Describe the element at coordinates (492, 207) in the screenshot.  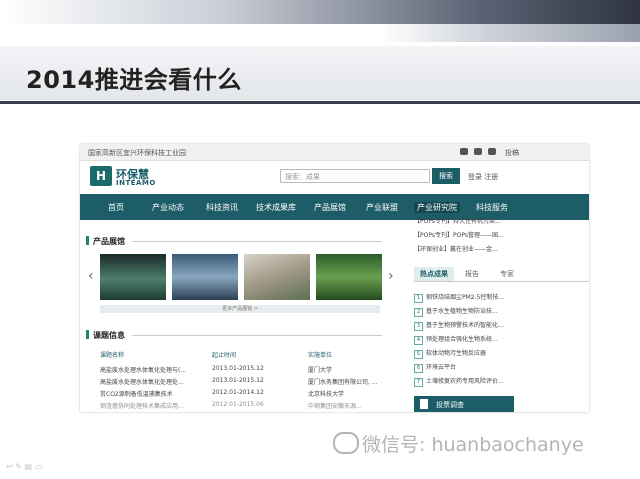
I see `nav-item-tech-services: 科技服务` at that location.